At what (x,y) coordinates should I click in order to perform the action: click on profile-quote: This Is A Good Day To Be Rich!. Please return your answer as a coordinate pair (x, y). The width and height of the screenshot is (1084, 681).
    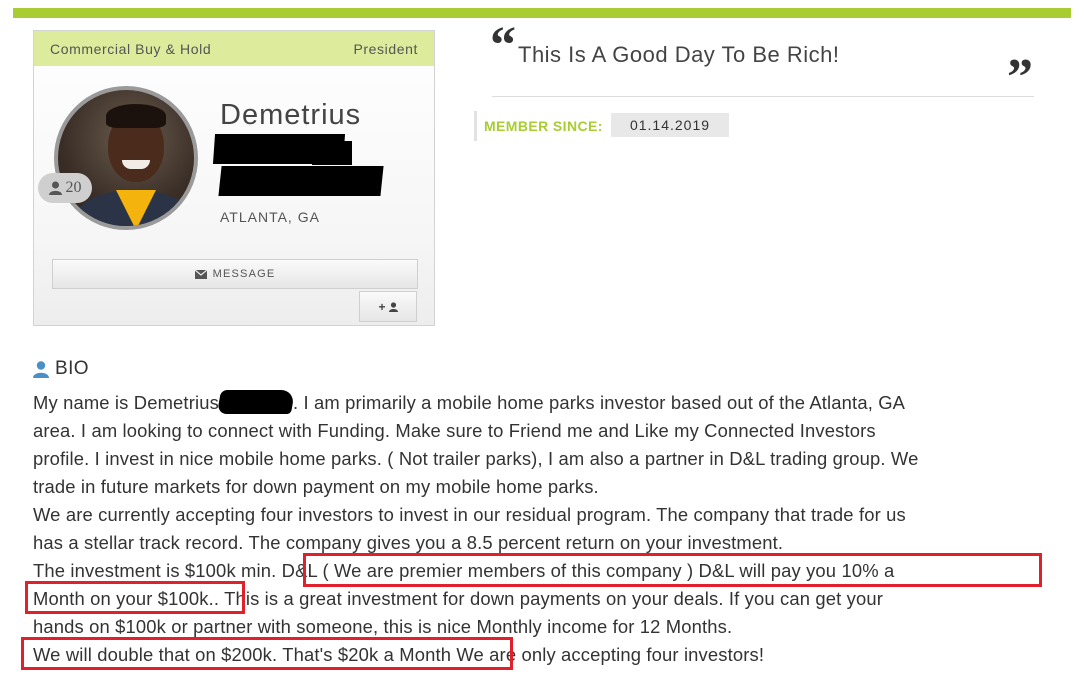
    Looking at the image, I should click on (679, 54).